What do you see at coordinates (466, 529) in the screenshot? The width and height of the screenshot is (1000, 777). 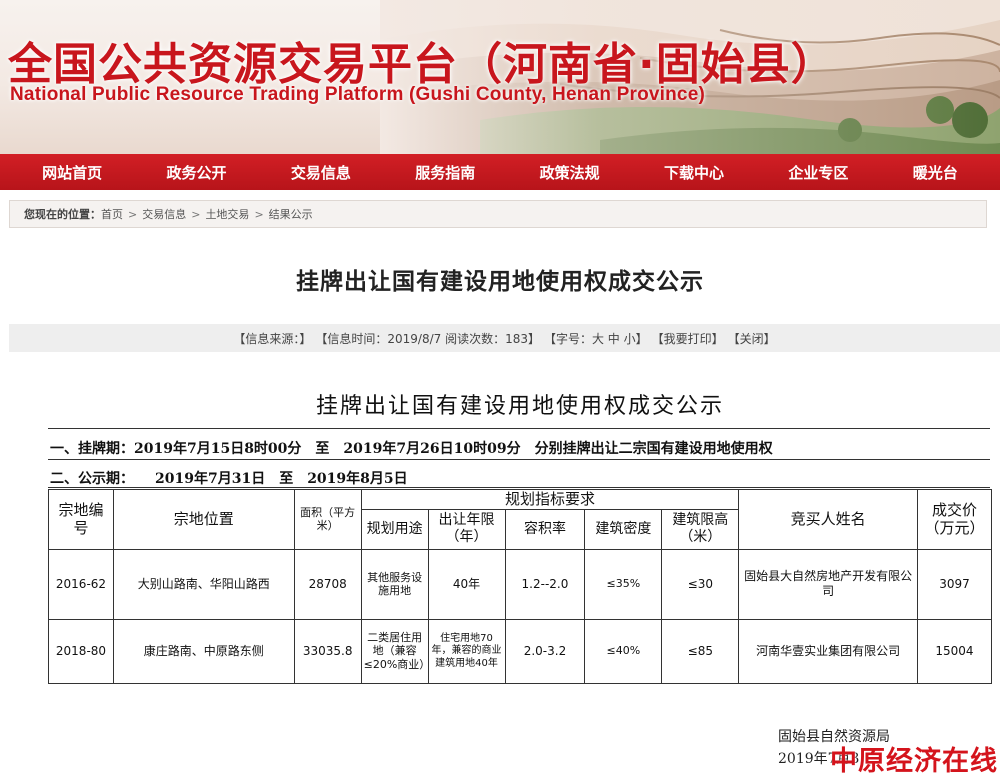 I see `header-term: 出让年限（年）` at bounding box center [466, 529].